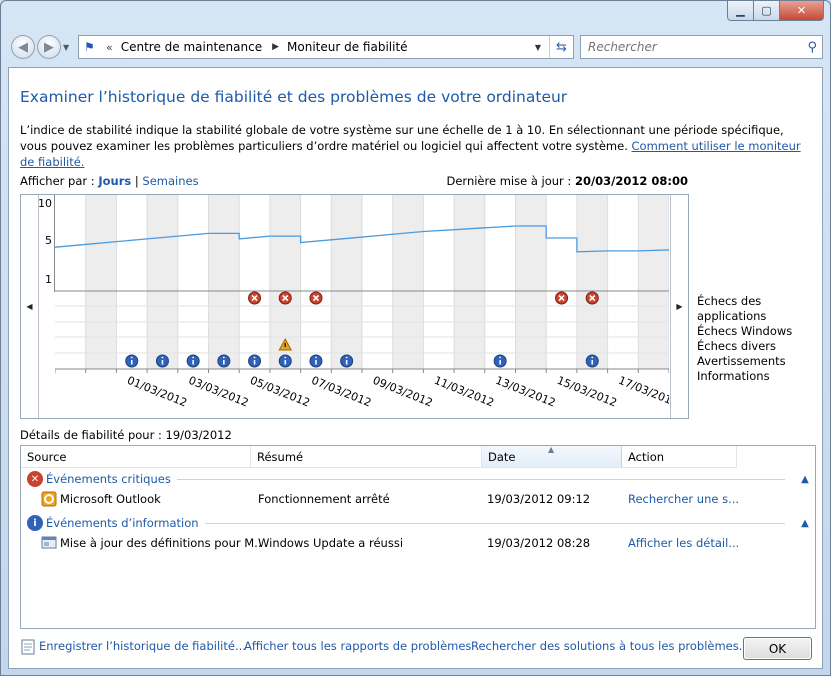  I want to click on breadcrumb-action-center: Centre de maintenance, so click(191, 47).